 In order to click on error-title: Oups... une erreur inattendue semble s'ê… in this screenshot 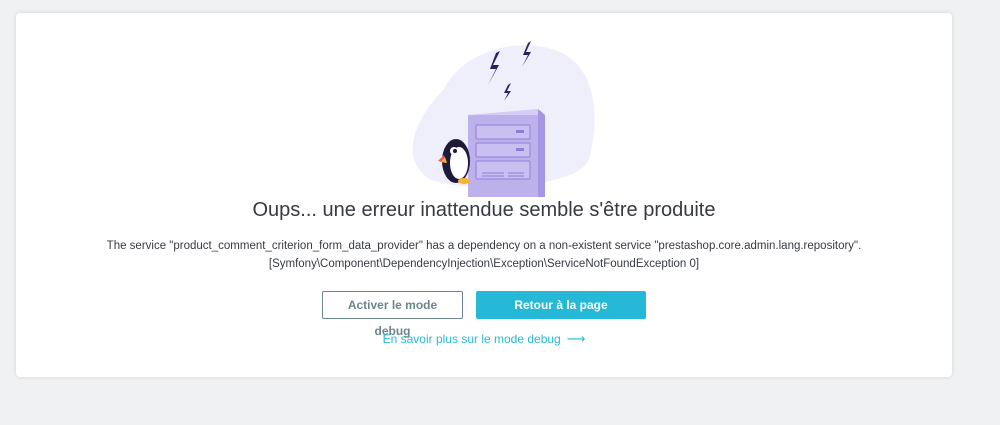, I will do `click(484, 210)`.